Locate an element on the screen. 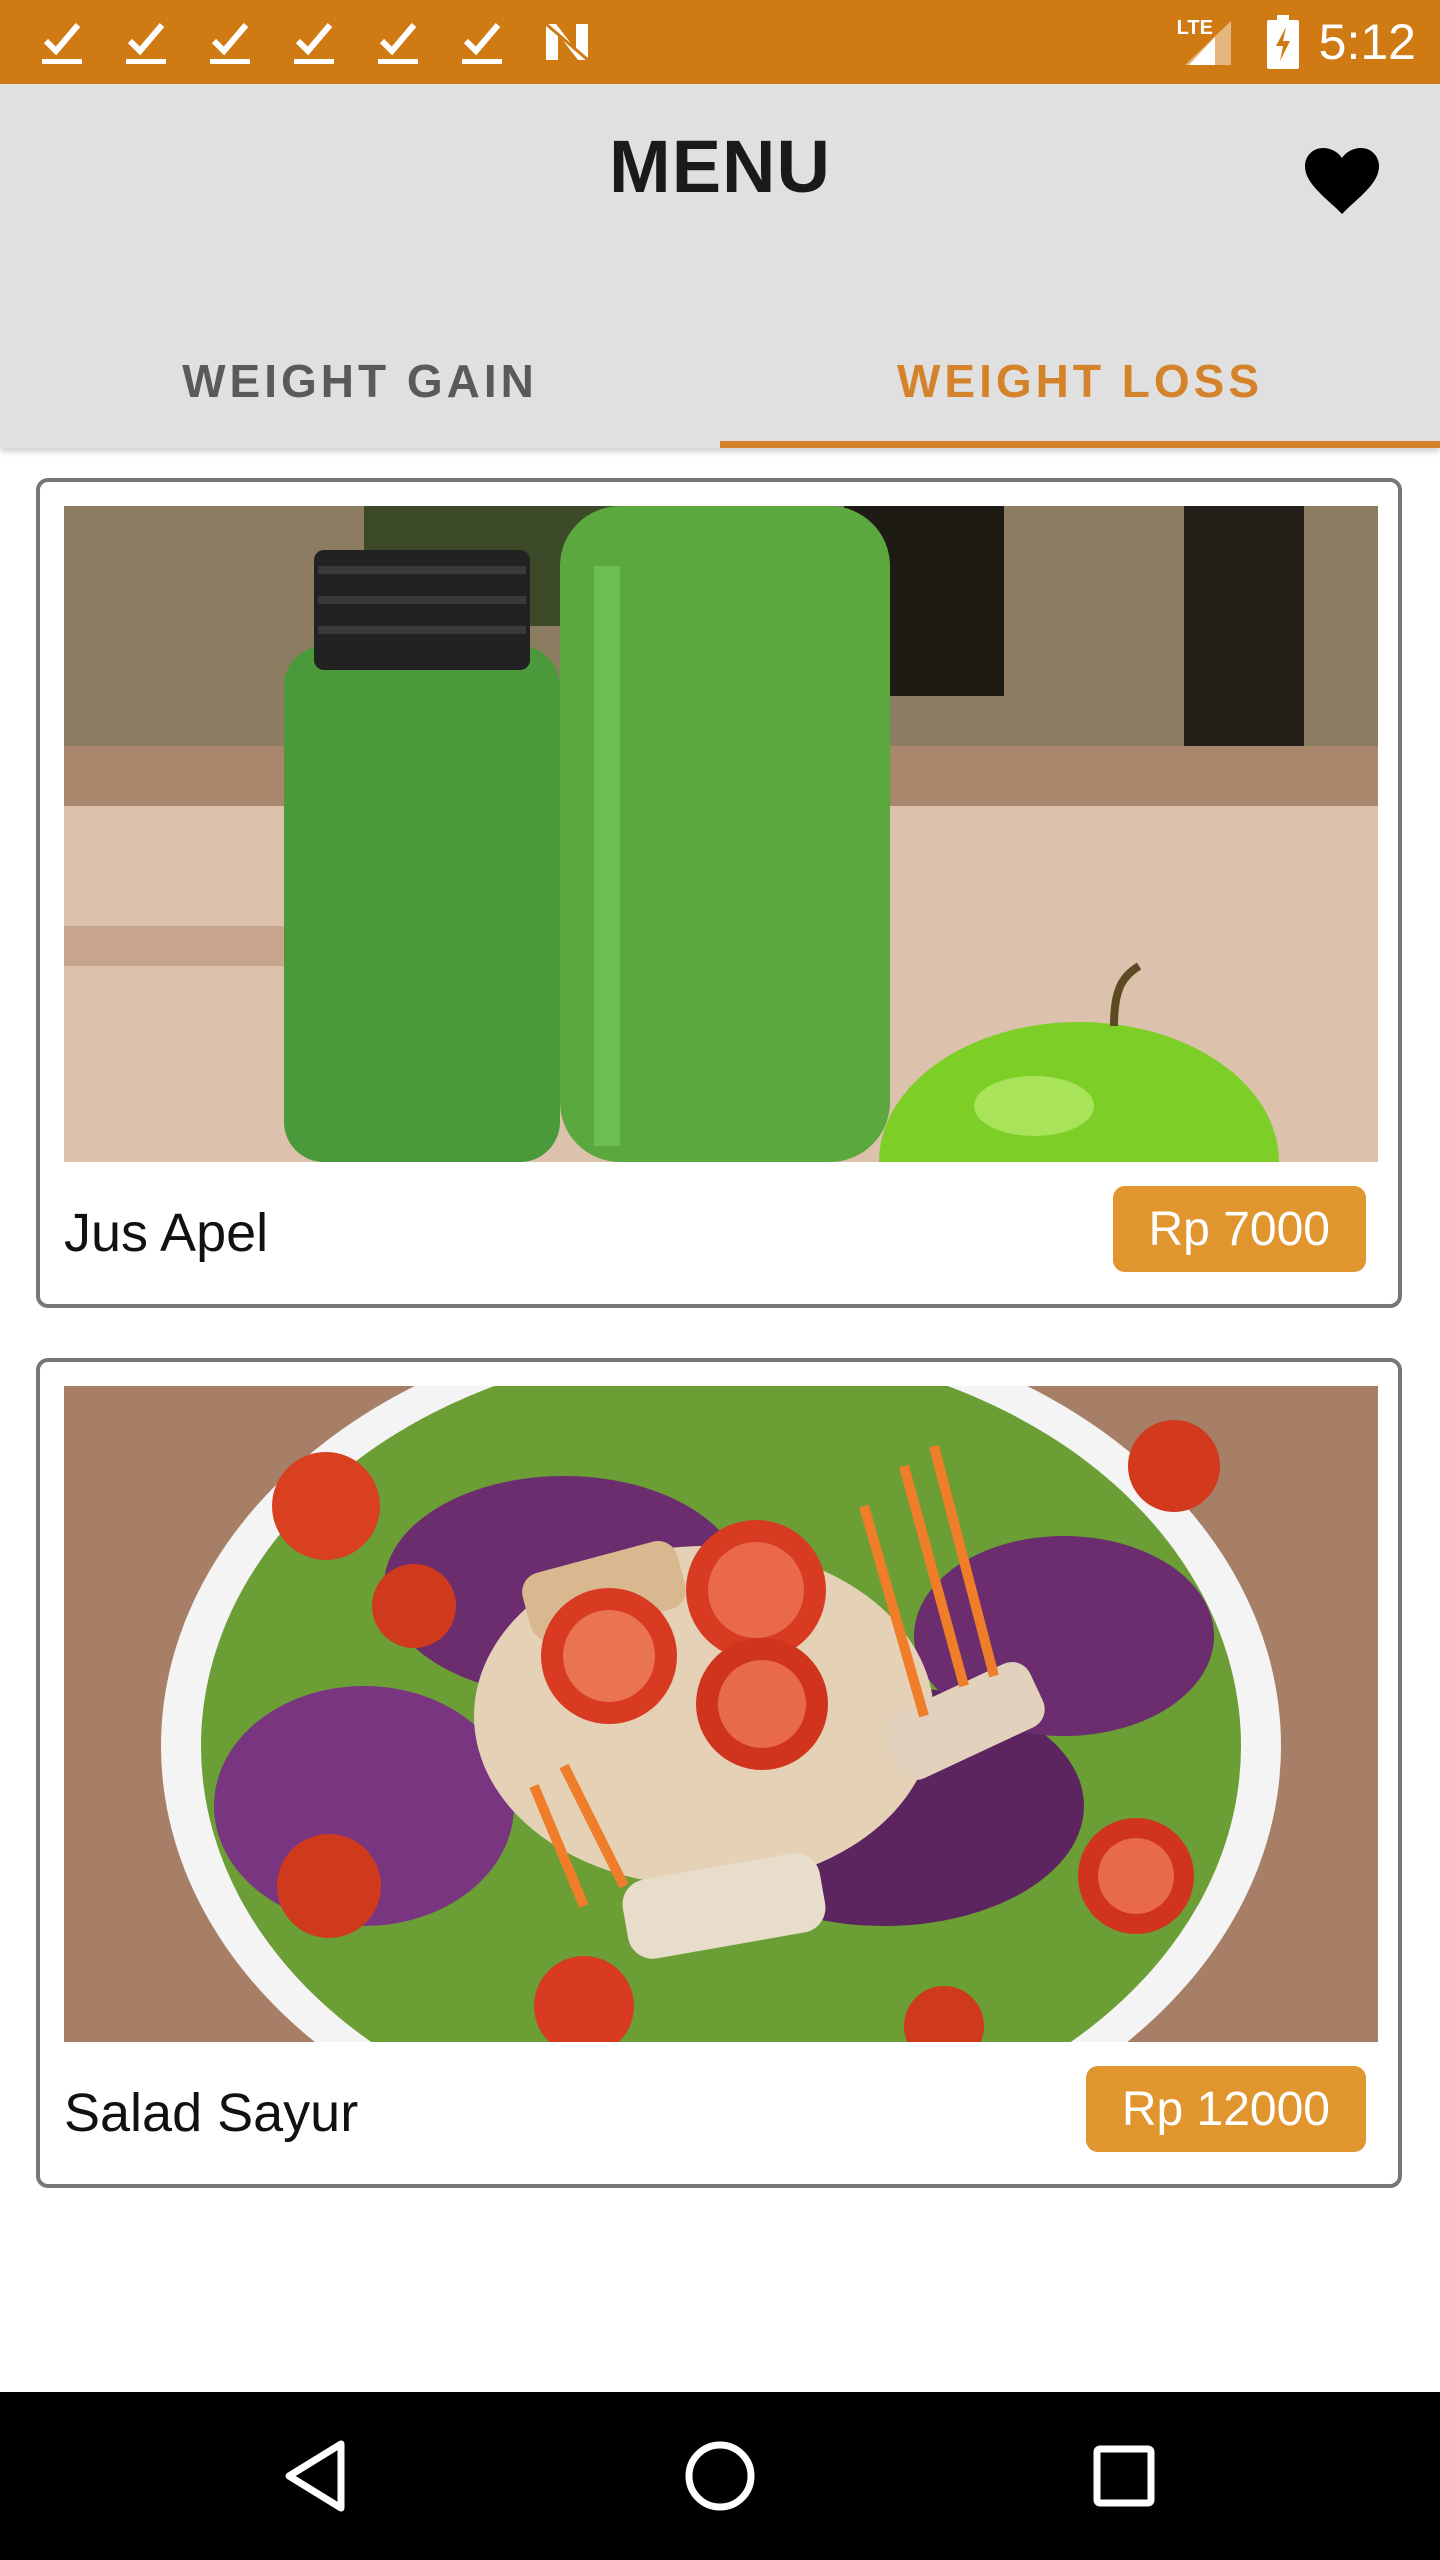 This screenshot has height=2560, width=1440. status-bar: LTE 5:12 is located at coordinates (720, 42).